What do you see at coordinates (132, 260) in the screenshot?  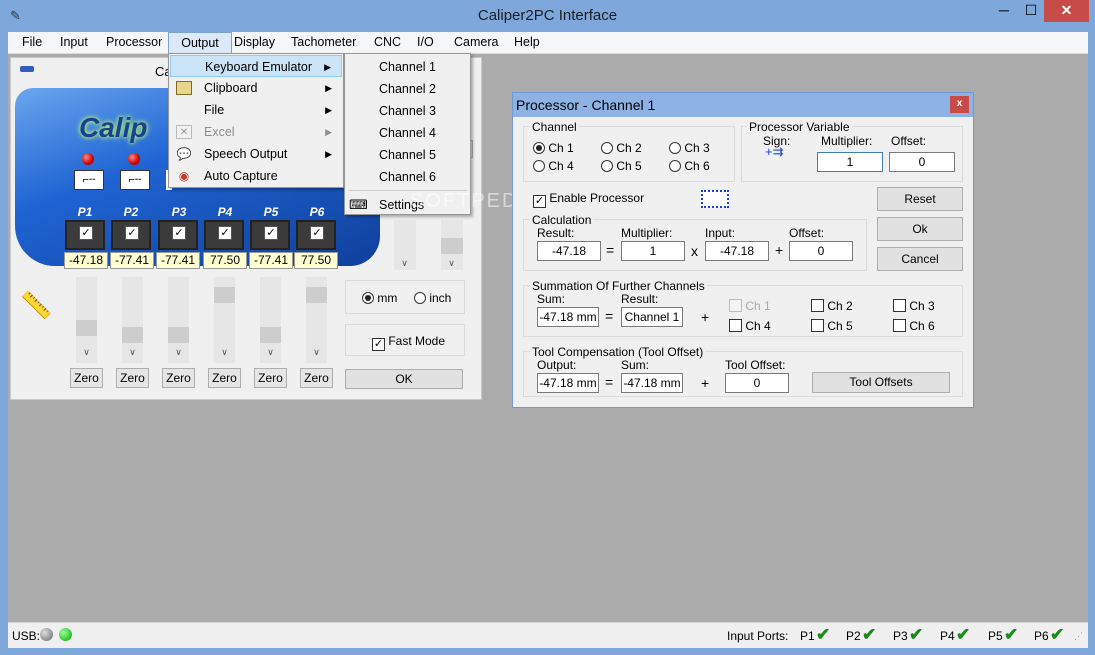 I see `port-value: -77.41` at bounding box center [132, 260].